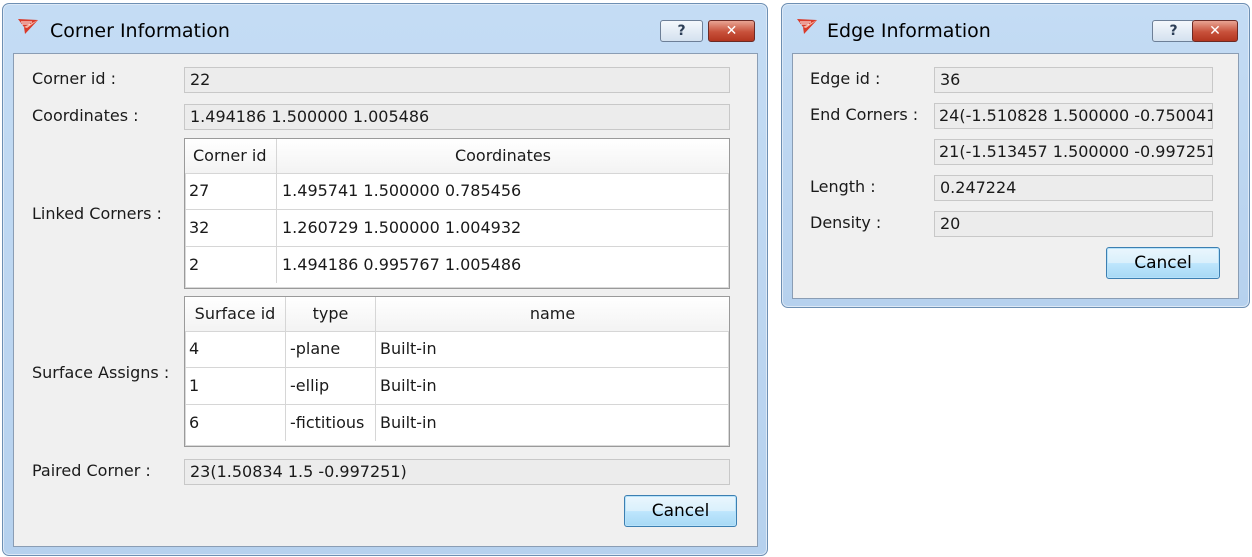  What do you see at coordinates (331, 314) in the screenshot?
I see `column-header-type: type` at bounding box center [331, 314].